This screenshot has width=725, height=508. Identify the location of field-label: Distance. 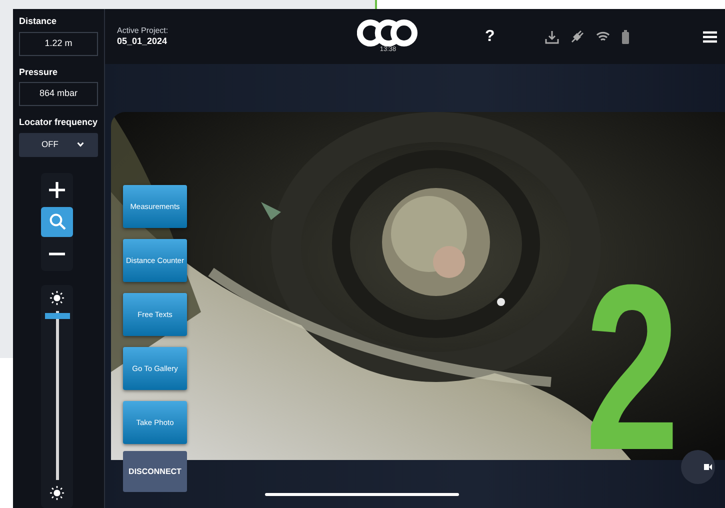
(38, 21).